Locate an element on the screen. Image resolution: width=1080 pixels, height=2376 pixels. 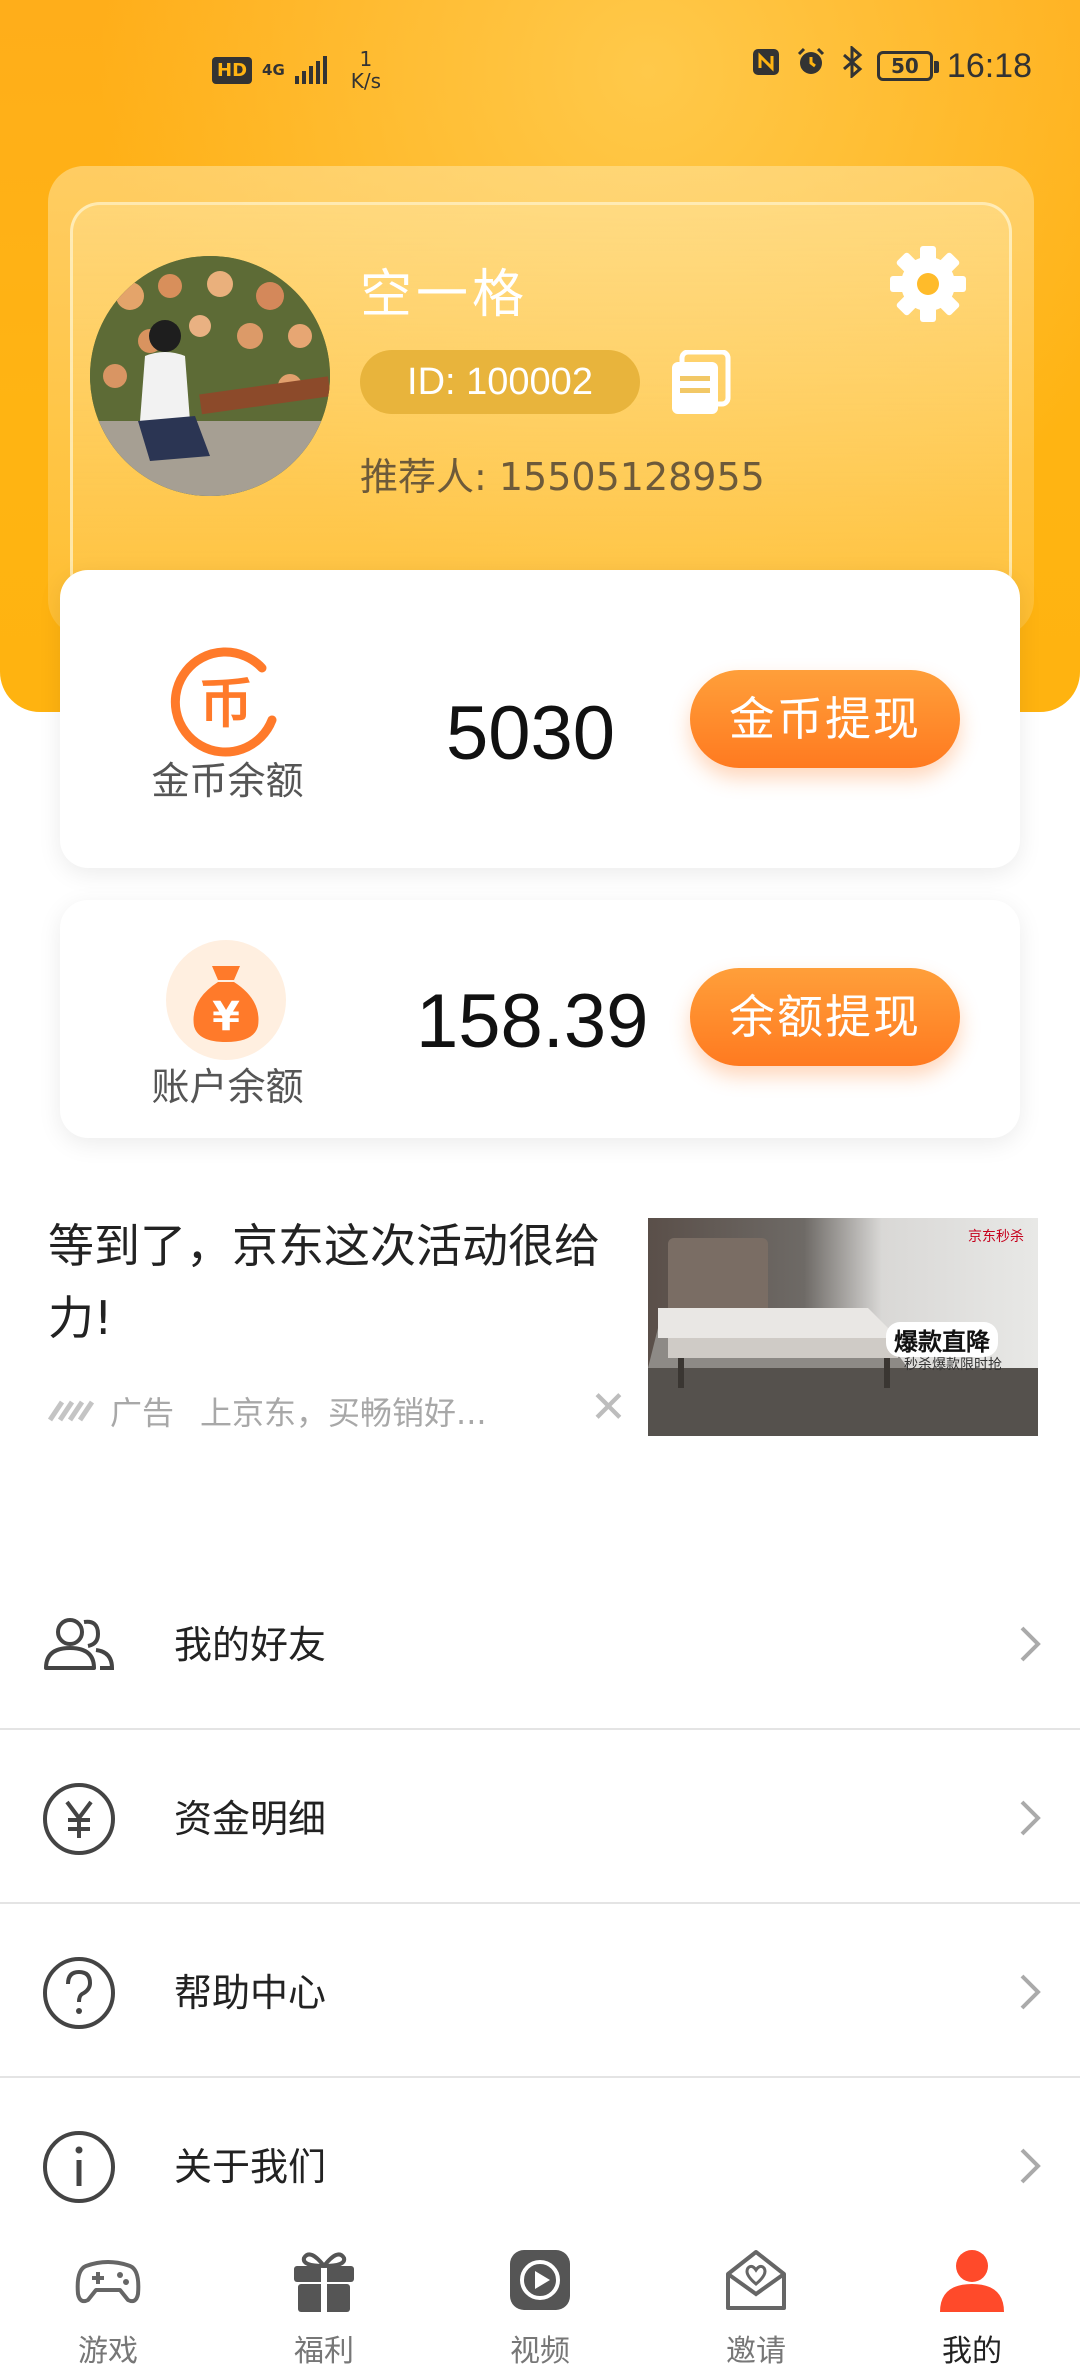
svg-text: 币 is located at coordinates (226, 703).